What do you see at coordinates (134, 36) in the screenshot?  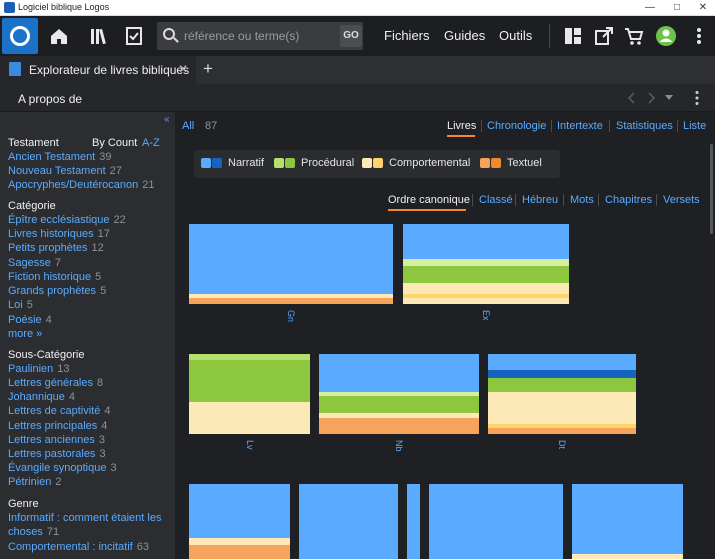 I see `checklist-icon` at bounding box center [134, 36].